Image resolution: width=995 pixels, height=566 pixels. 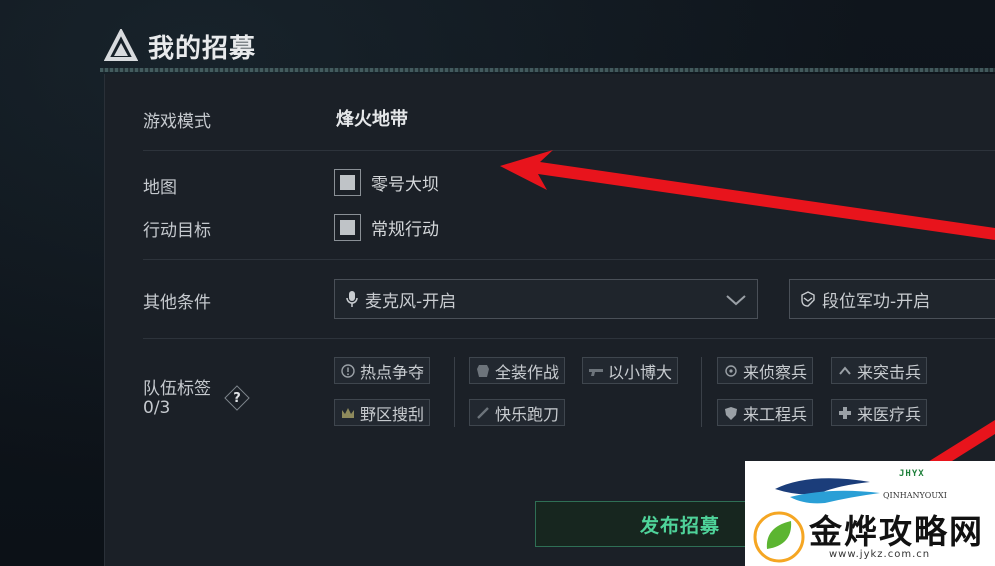 I want to click on watermark-leaf-logo, so click(x=779, y=537).